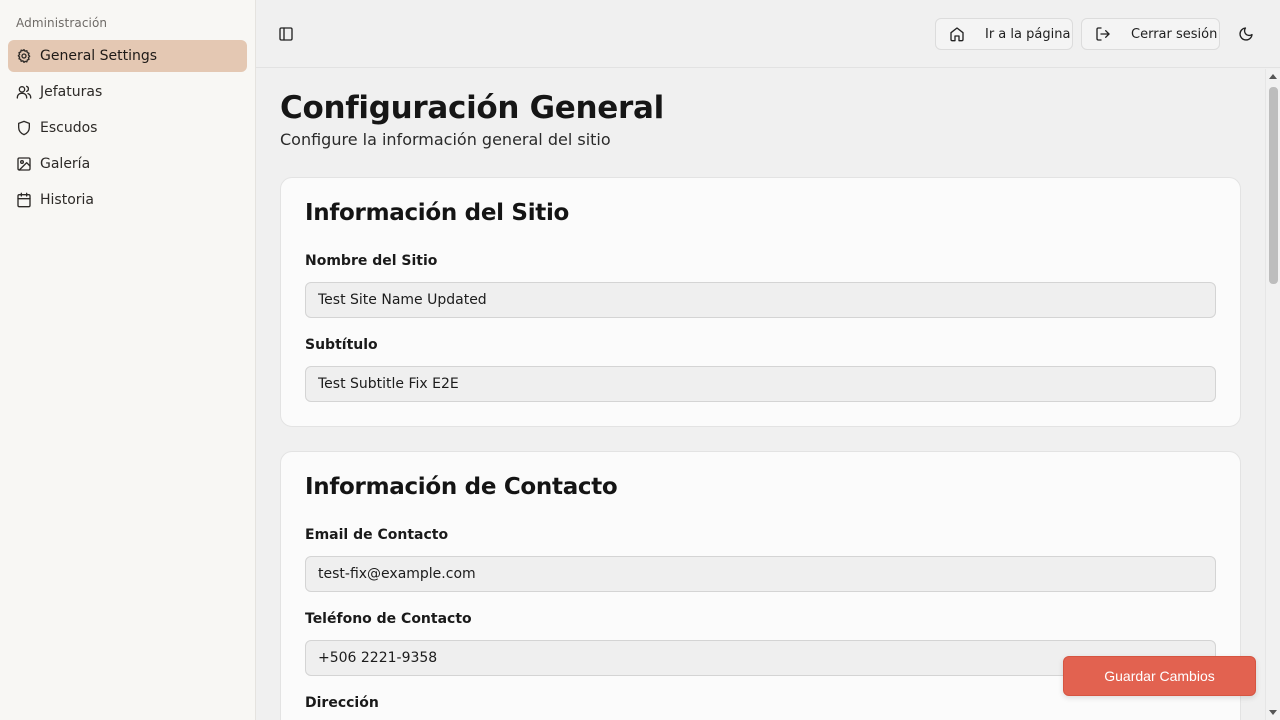 Image resolution: width=1280 pixels, height=720 pixels. What do you see at coordinates (1246, 34) in the screenshot?
I see `moon-icon` at bounding box center [1246, 34].